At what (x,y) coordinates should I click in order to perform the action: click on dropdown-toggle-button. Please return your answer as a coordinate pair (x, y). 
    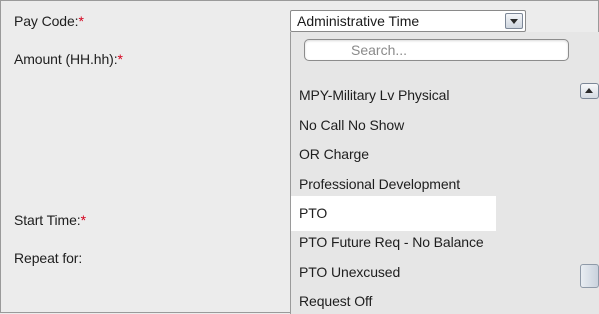
    Looking at the image, I should click on (514, 21).